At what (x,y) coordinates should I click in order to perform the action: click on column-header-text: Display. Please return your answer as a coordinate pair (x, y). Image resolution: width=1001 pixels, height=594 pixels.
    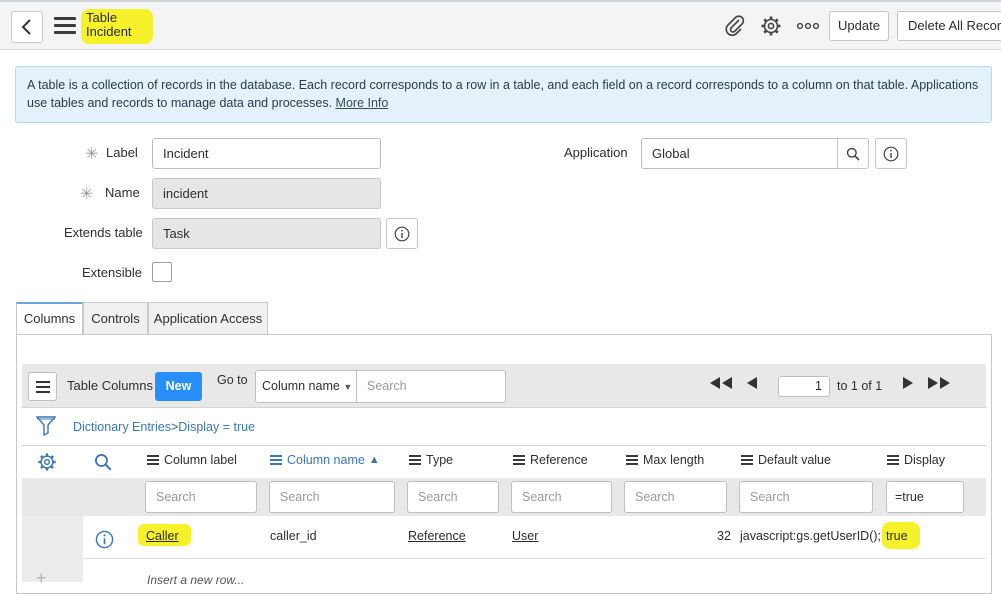
    Looking at the image, I should click on (924, 460).